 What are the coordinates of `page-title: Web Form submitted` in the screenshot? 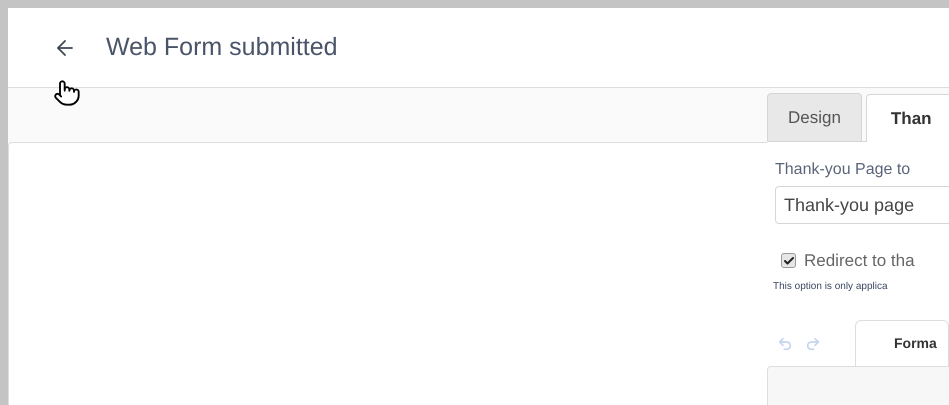 It's located at (222, 47).